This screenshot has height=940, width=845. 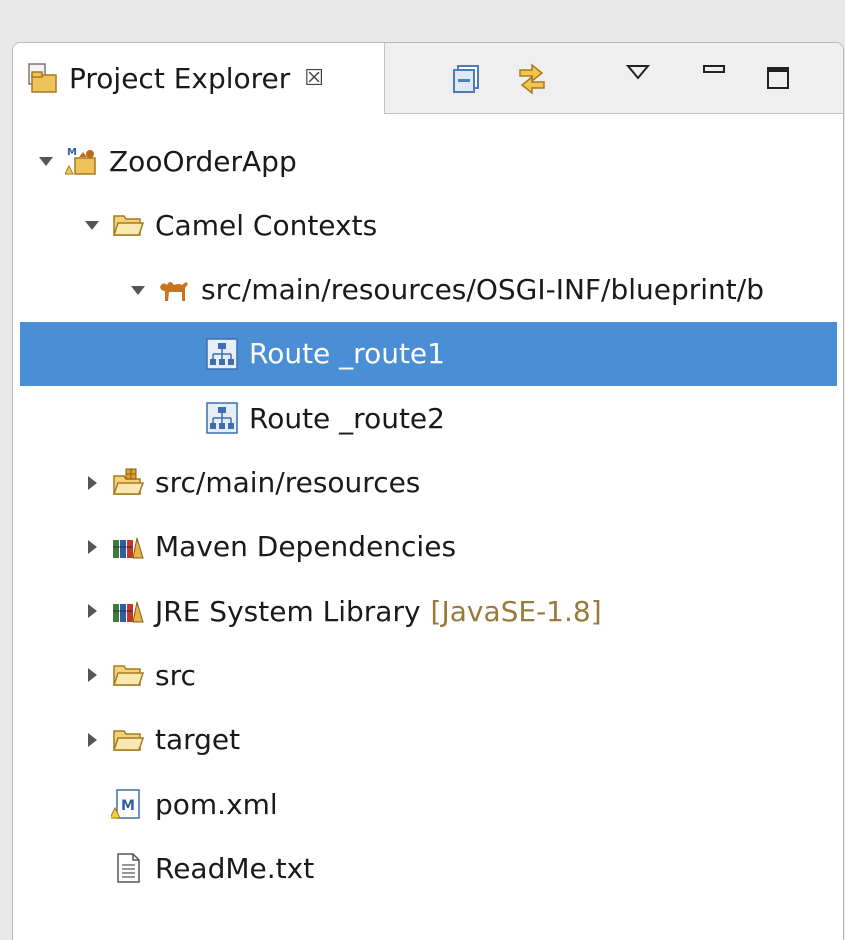 What do you see at coordinates (428, 483) in the screenshot?
I see `tree-item: src/main/resources` at bounding box center [428, 483].